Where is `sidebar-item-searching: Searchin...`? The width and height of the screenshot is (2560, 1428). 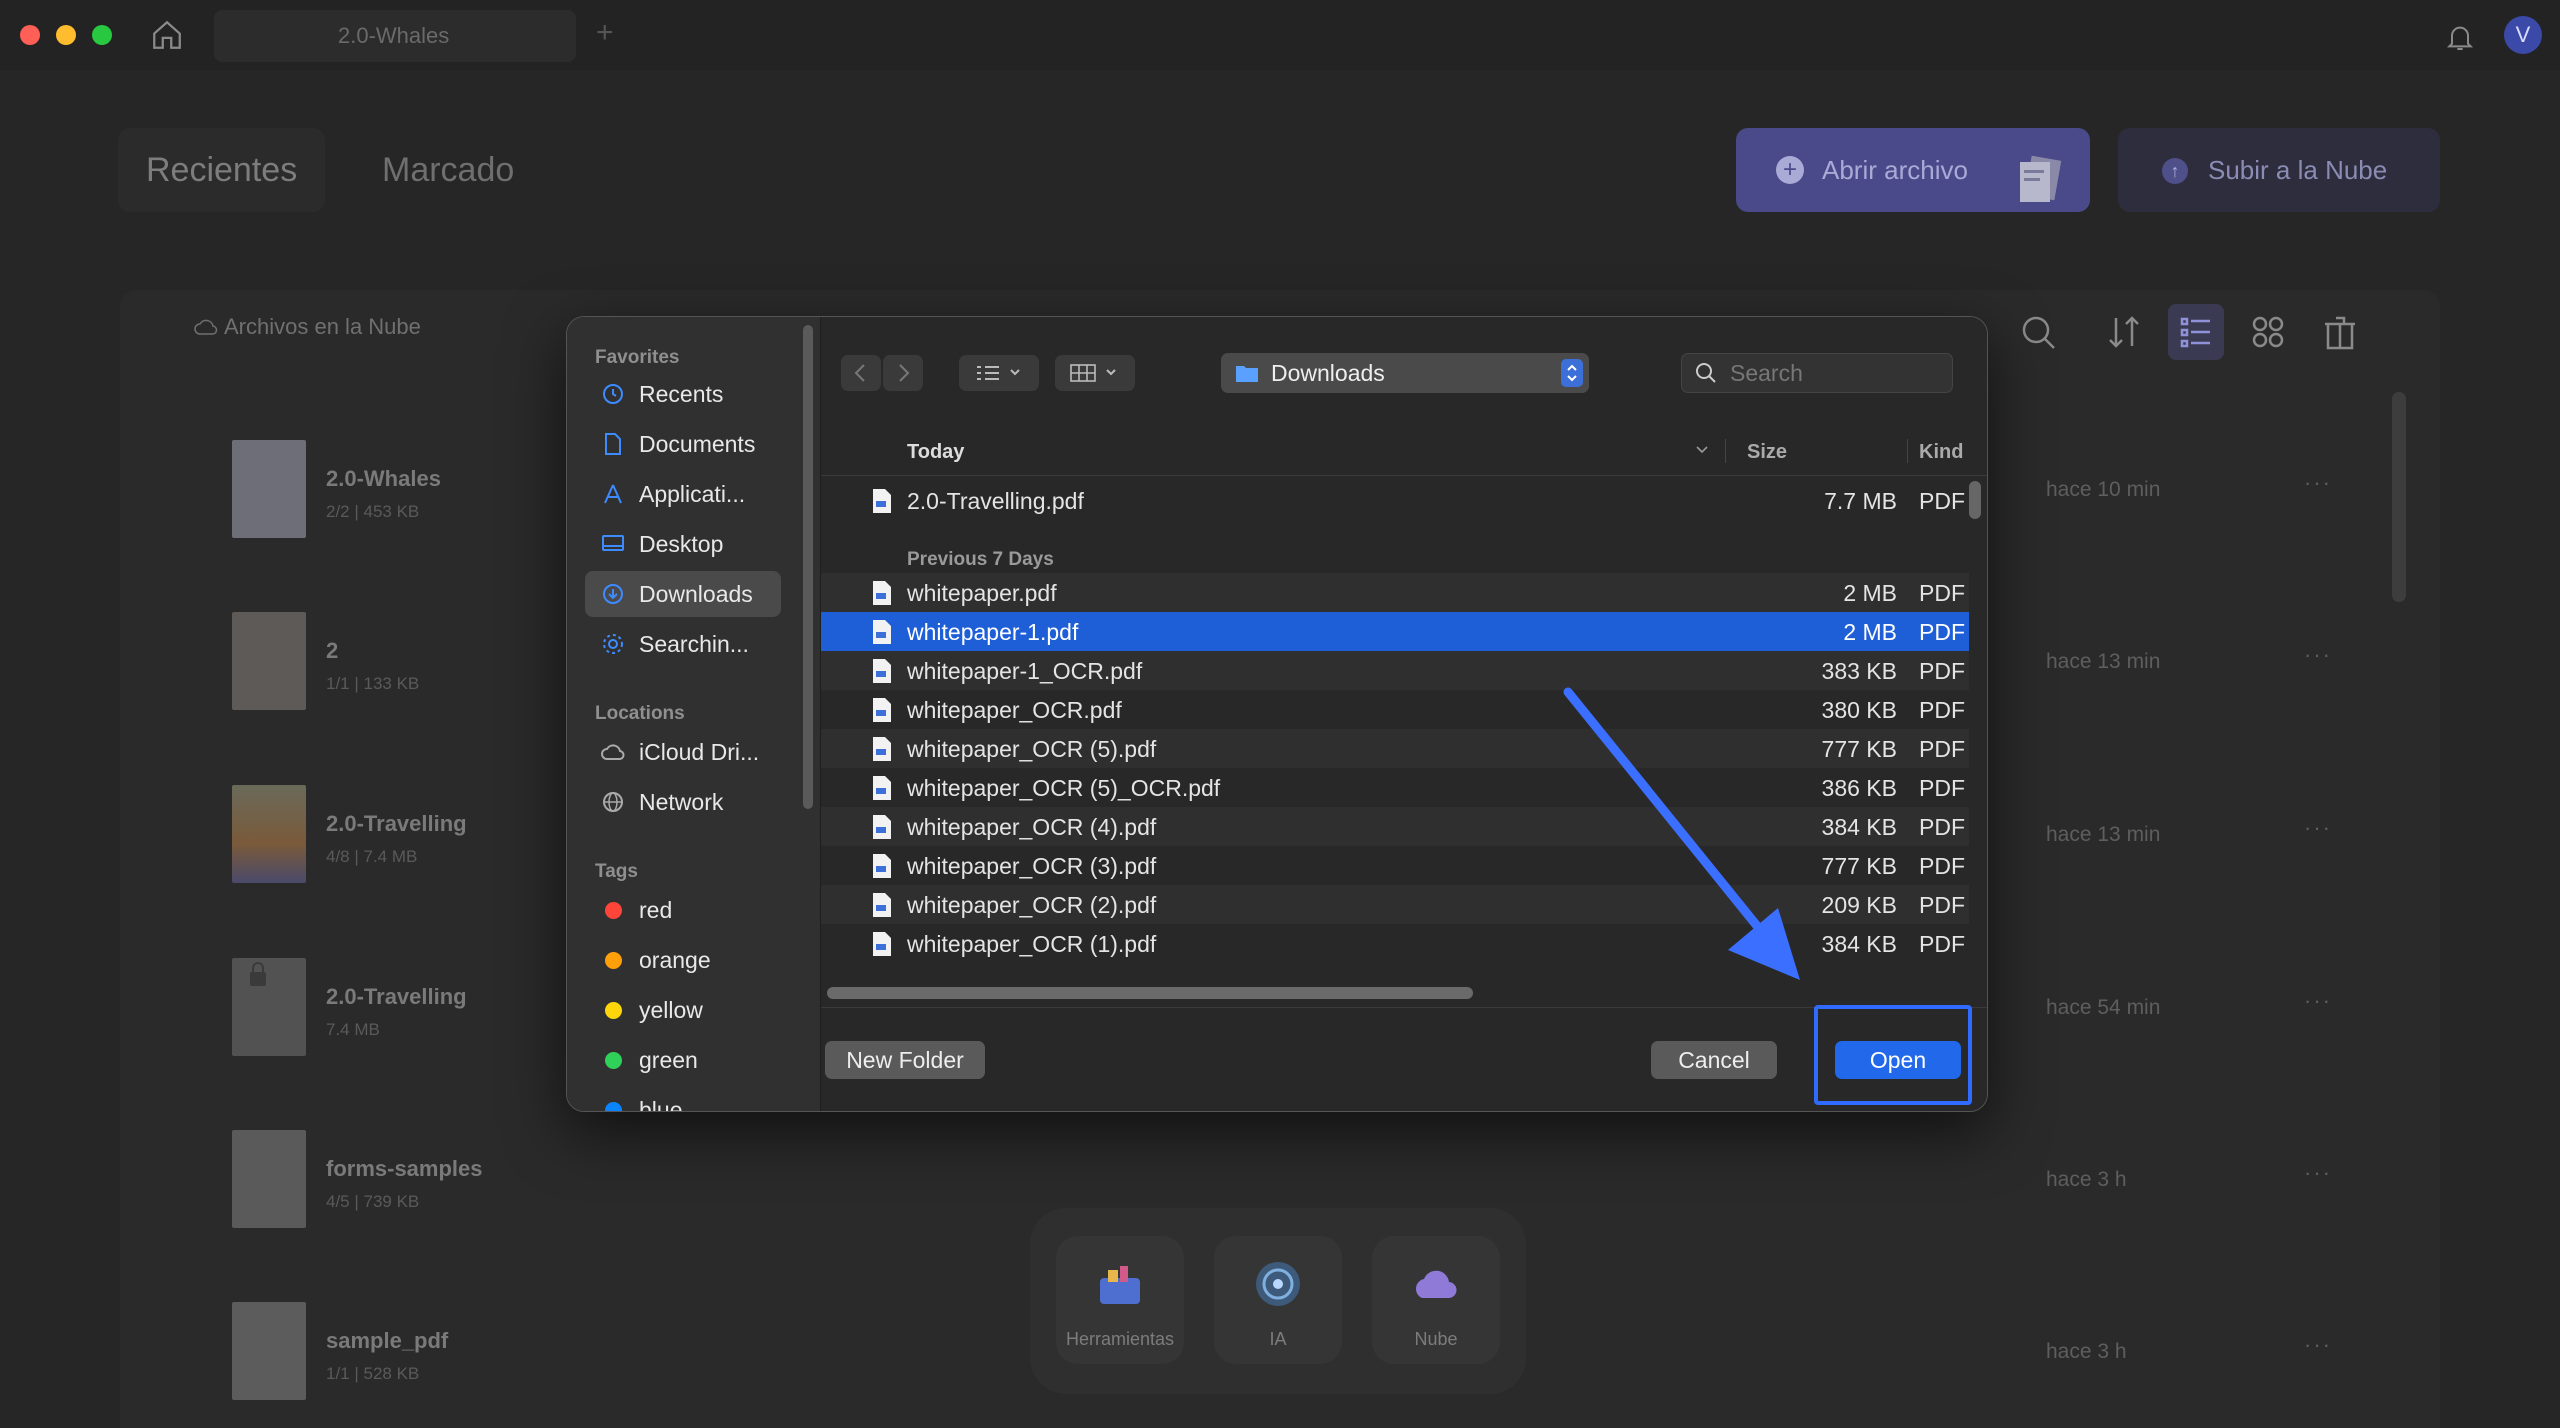 sidebar-item-searching: Searchin... is located at coordinates (683, 644).